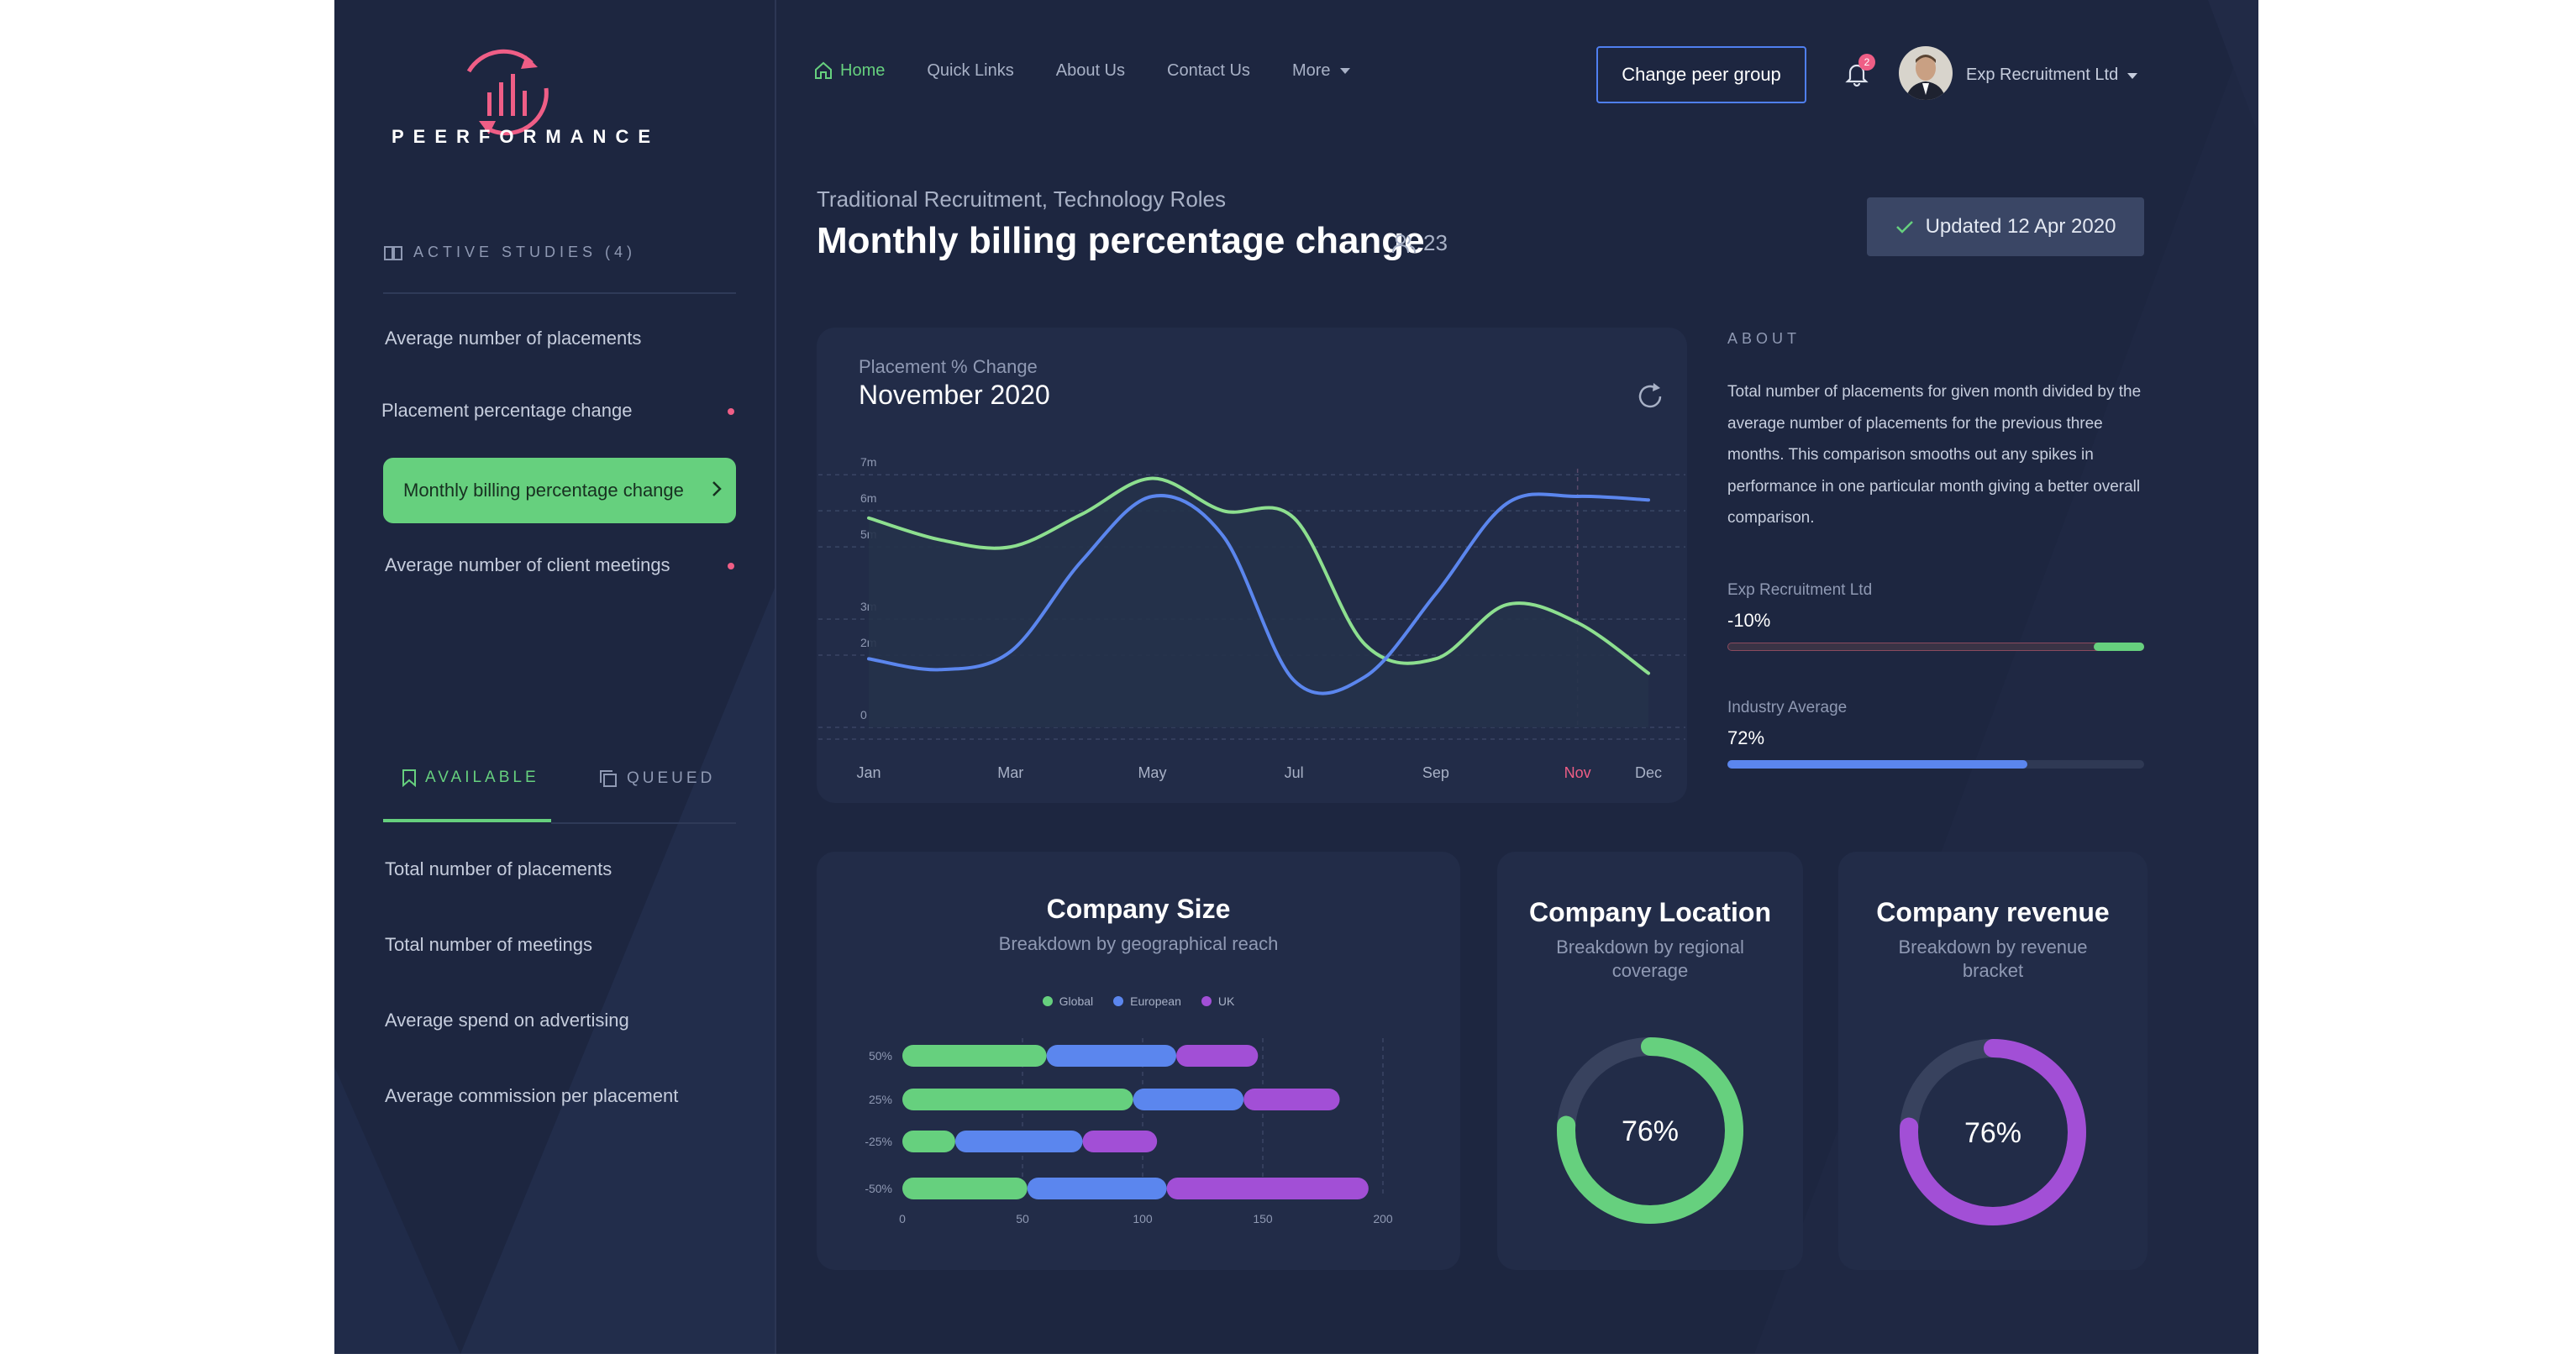 The width and height of the screenshot is (2576, 1359). What do you see at coordinates (1435, 242) in the screenshot?
I see `peer-count-value: 23` at bounding box center [1435, 242].